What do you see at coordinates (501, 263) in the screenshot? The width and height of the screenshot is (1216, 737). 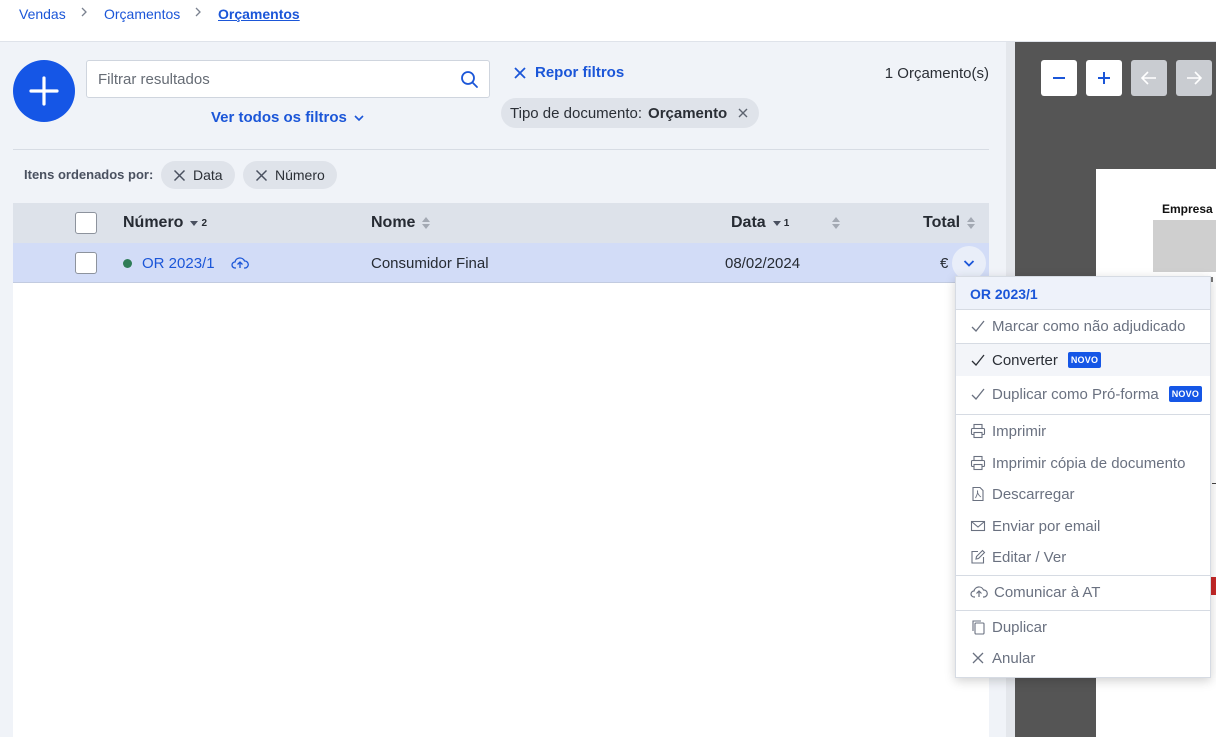 I see `table-row: OR 2023/1 Consumidor Final 08/02/2024 €` at bounding box center [501, 263].